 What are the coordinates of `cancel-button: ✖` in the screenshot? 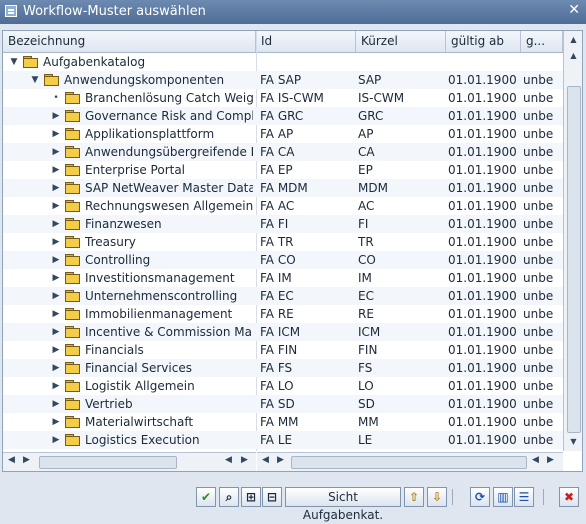 It's located at (569, 497).